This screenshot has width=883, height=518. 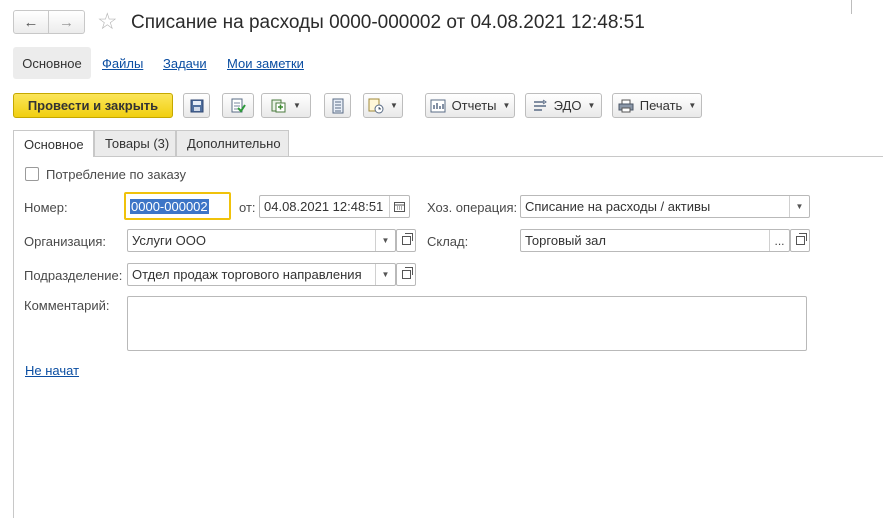 What do you see at coordinates (116, 174) in the screenshot?
I see `consumption-by-order-label: Потребление по заказу` at bounding box center [116, 174].